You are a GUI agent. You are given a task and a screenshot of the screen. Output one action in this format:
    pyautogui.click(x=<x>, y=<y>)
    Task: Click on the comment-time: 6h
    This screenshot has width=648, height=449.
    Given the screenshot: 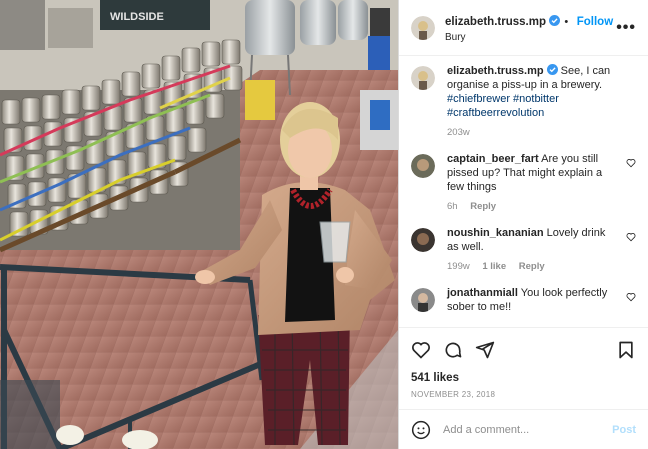 What is the action you would take?
    pyautogui.click(x=452, y=206)
    